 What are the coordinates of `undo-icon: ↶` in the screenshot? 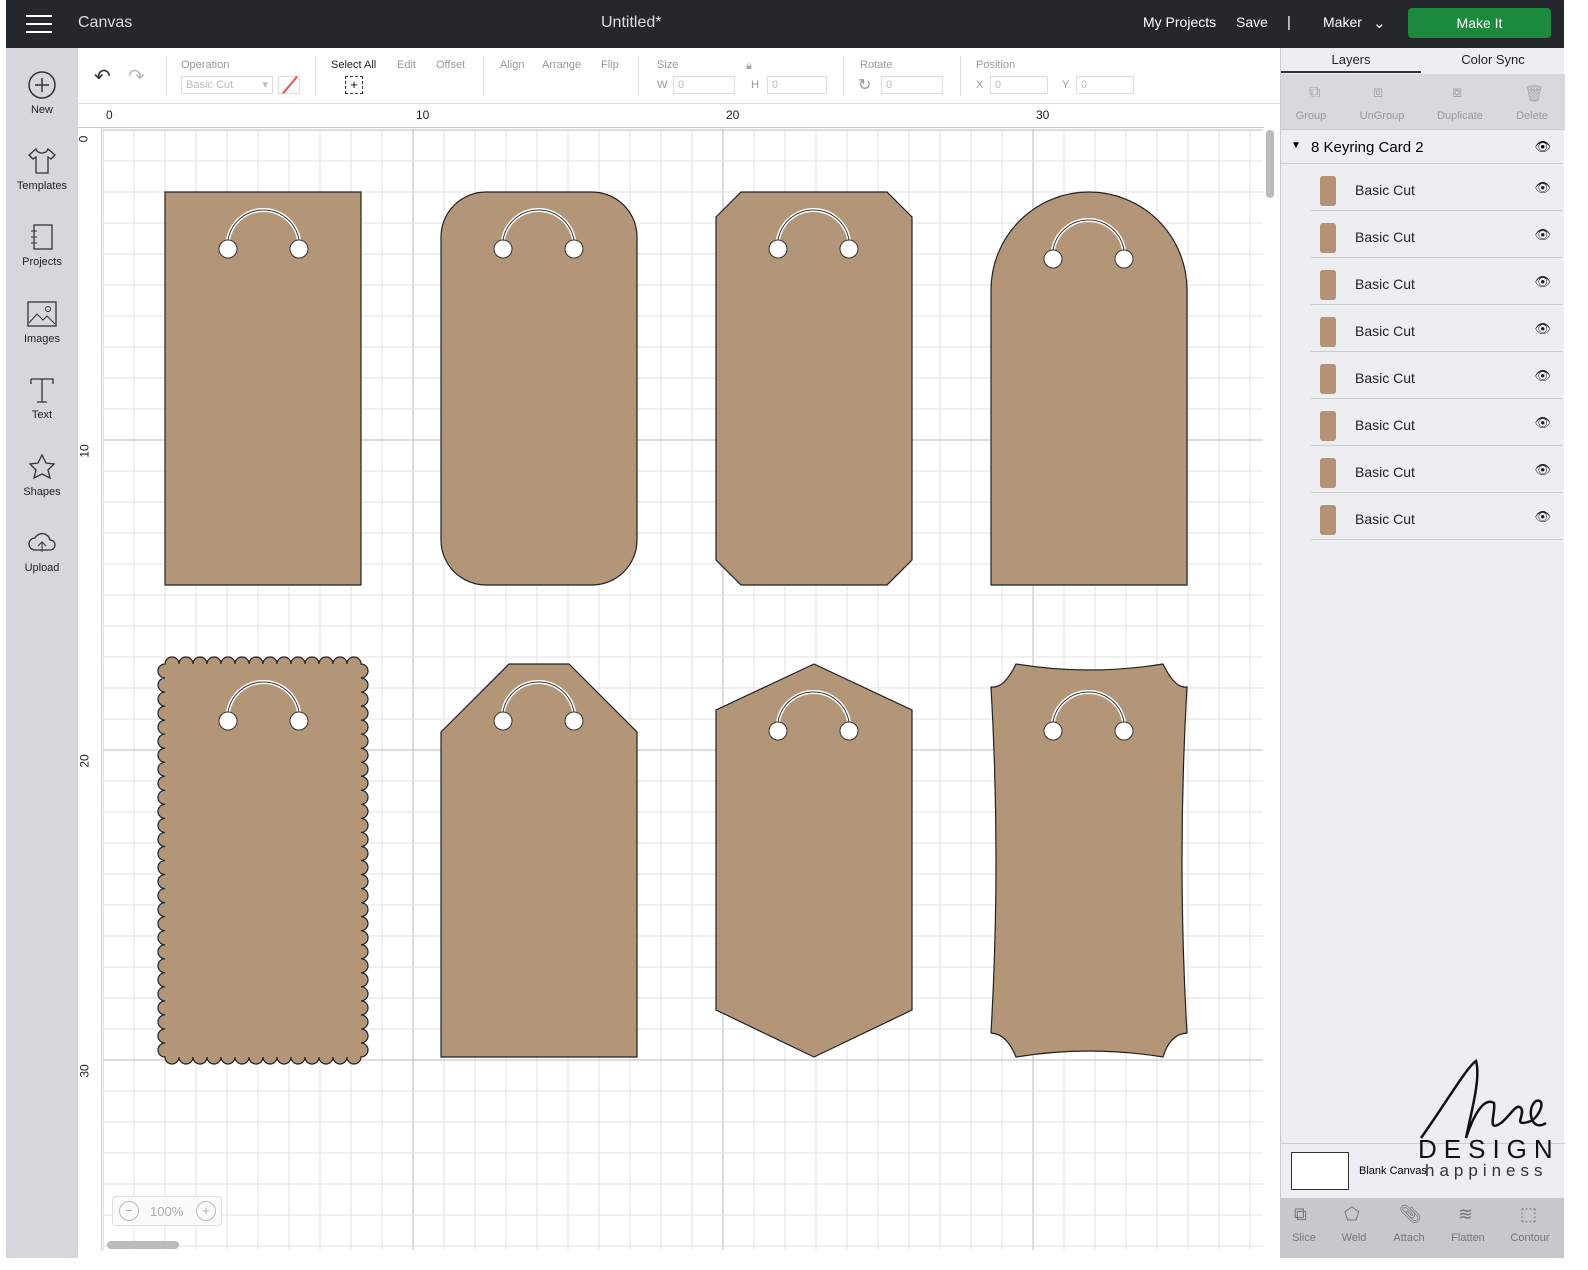 It's located at (102, 76).